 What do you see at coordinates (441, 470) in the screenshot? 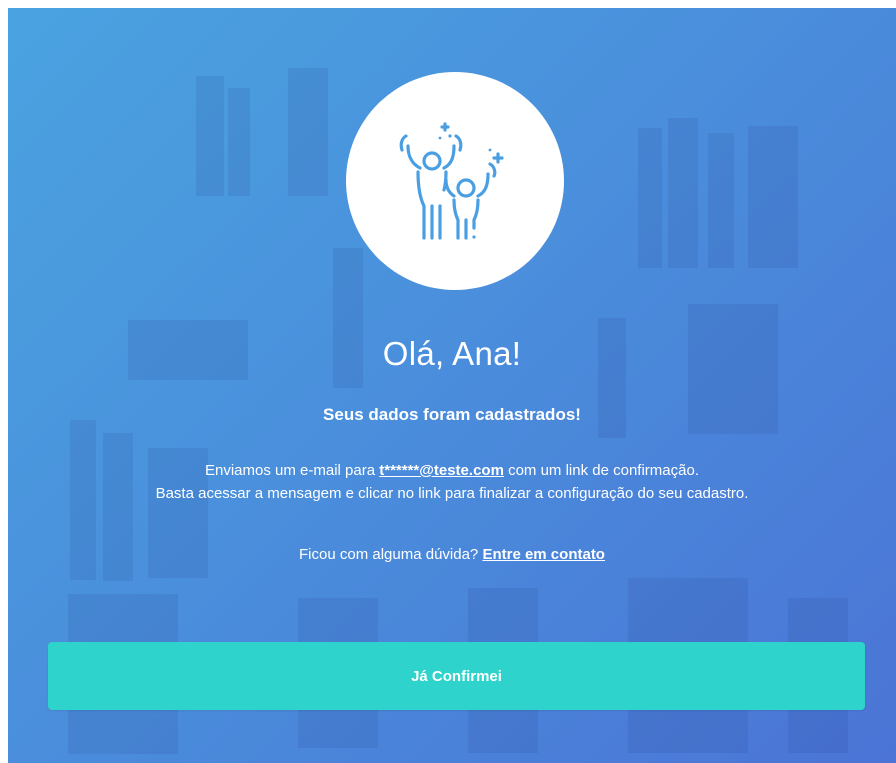
I see `email-link: t******@teste.com` at bounding box center [441, 470].